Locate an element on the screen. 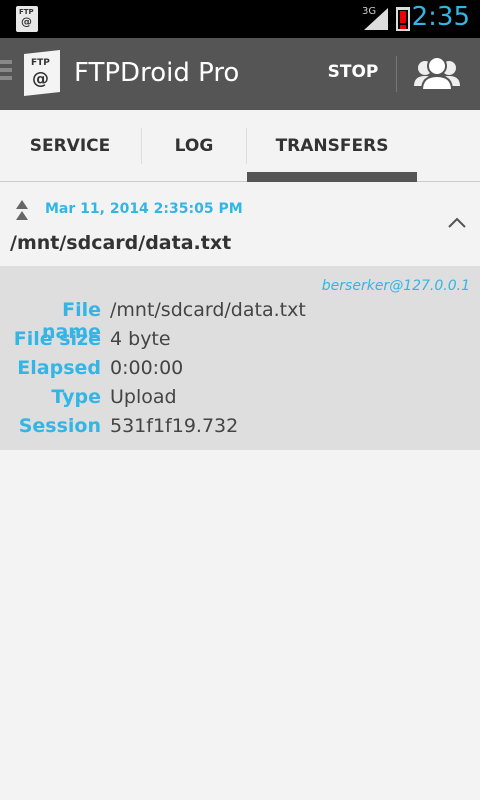  drawer-icon is located at coordinates (6, 72).